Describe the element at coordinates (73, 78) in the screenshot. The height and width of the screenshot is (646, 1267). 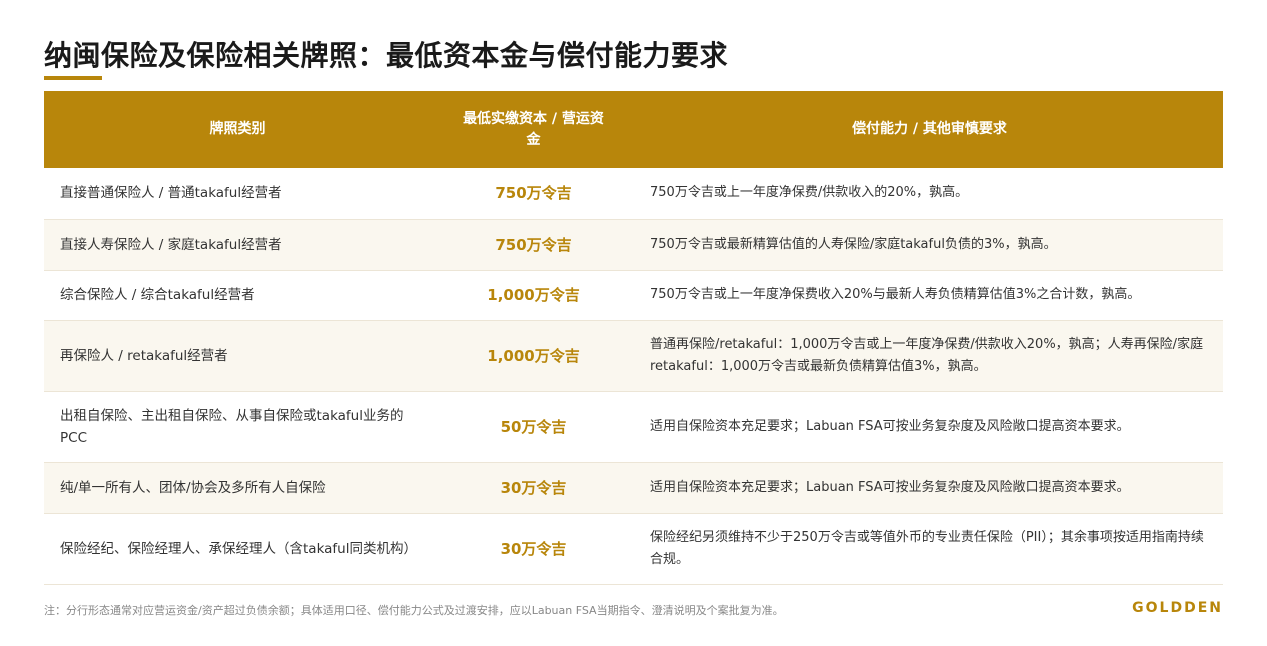
I see `title-underline` at that location.